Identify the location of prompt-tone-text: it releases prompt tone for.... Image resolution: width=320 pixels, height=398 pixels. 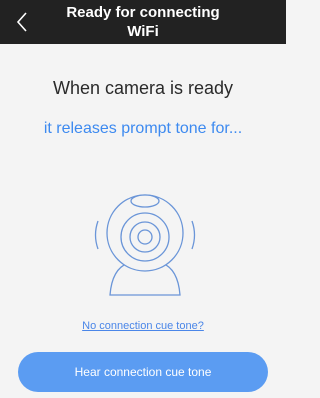
(143, 128).